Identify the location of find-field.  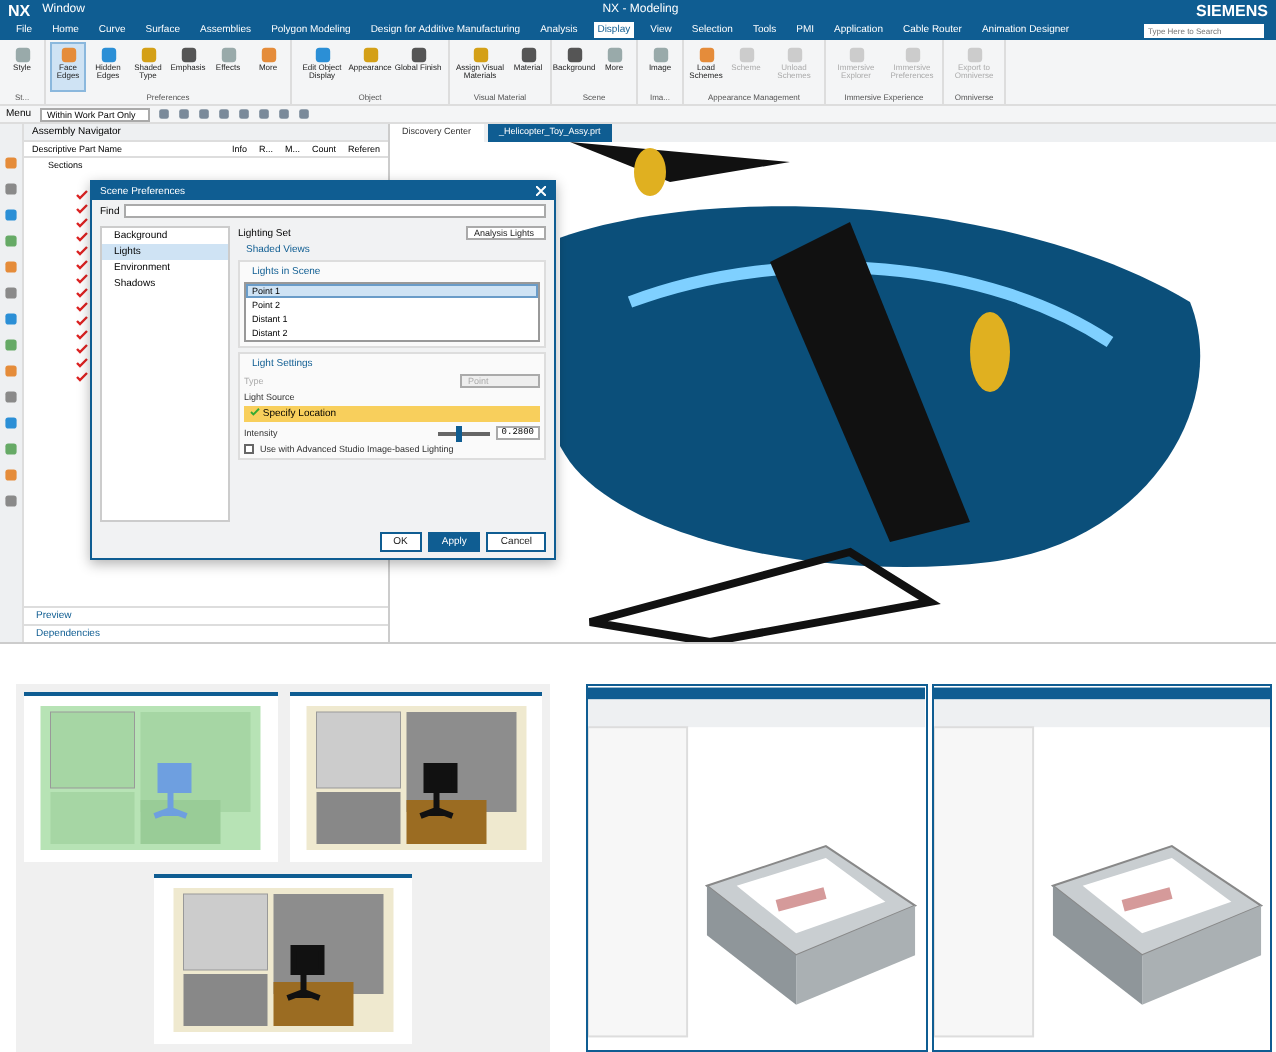
(334, 211).